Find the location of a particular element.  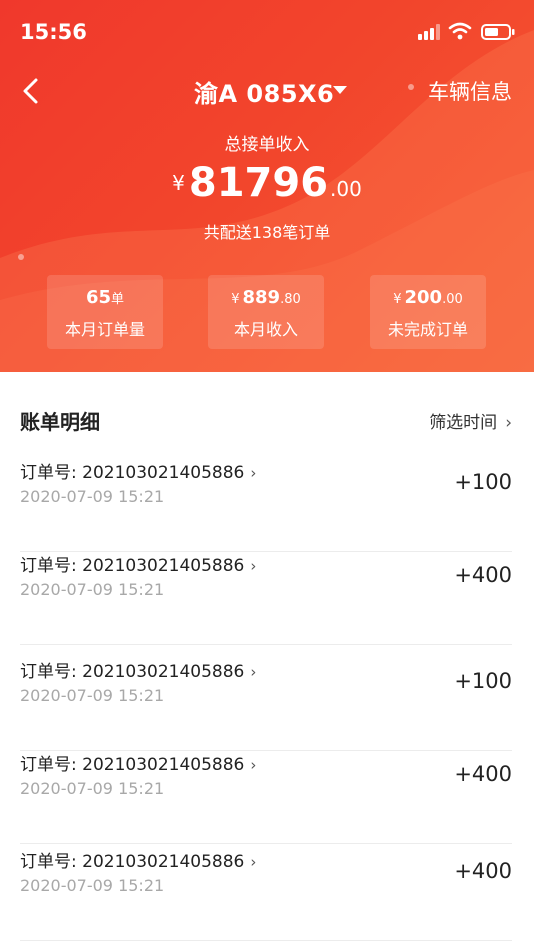

stat-card-unfinished-orders: ¥200.00 未完成订单 is located at coordinates (428, 312).